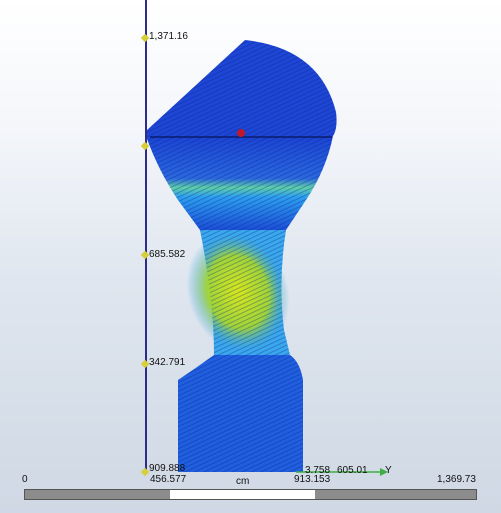 The width and height of the screenshot is (501, 513). What do you see at coordinates (168, 479) in the screenshot?
I see `scale-label: 456.577` at bounding box center [168, 479].